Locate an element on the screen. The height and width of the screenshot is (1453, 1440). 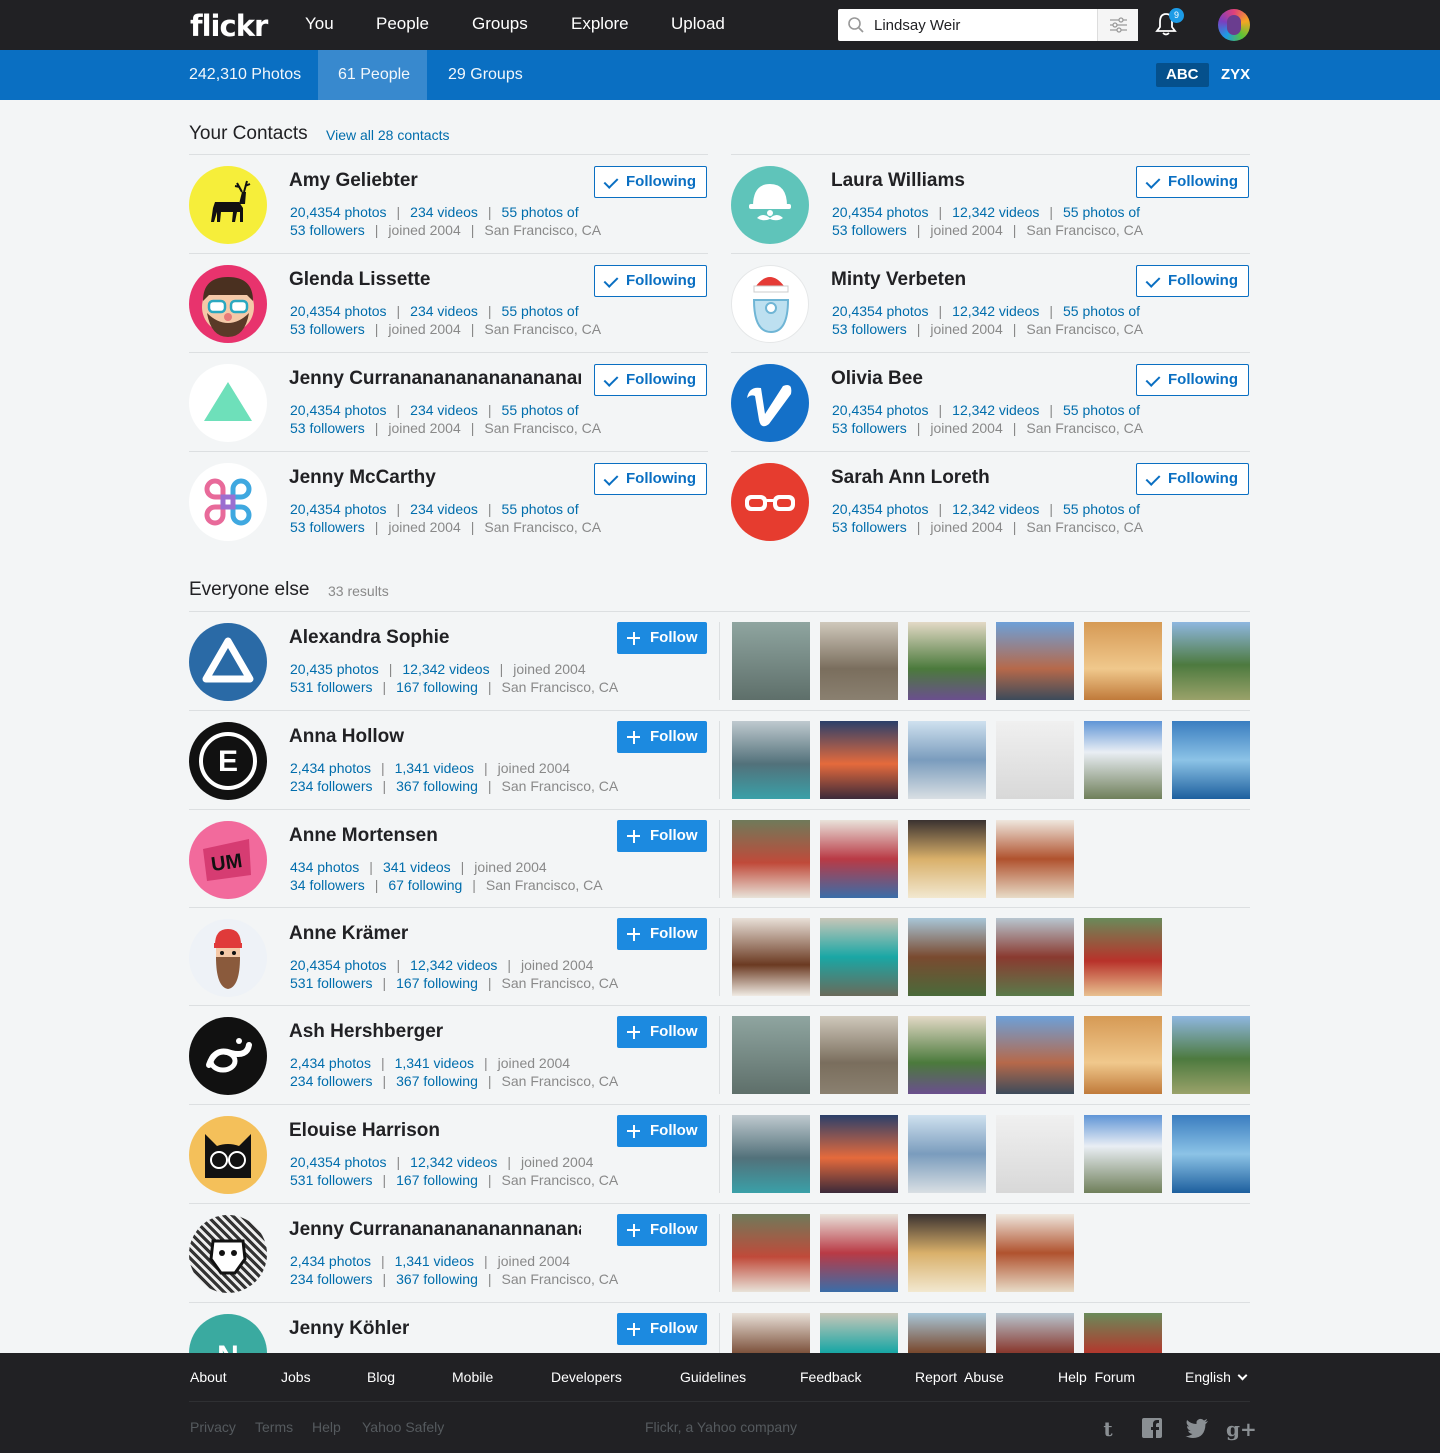
user-avatar is located at coordinates (1234, 25).